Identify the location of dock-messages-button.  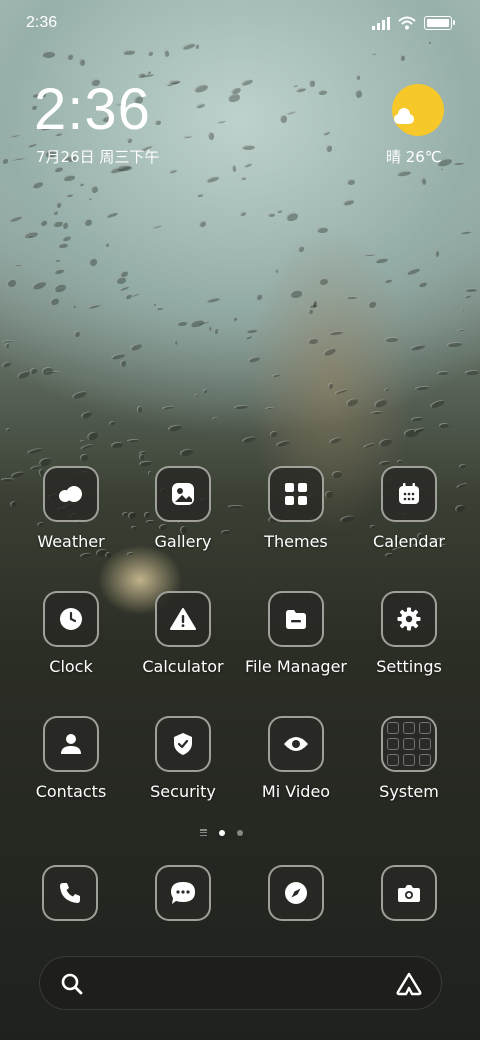
(183, 893).